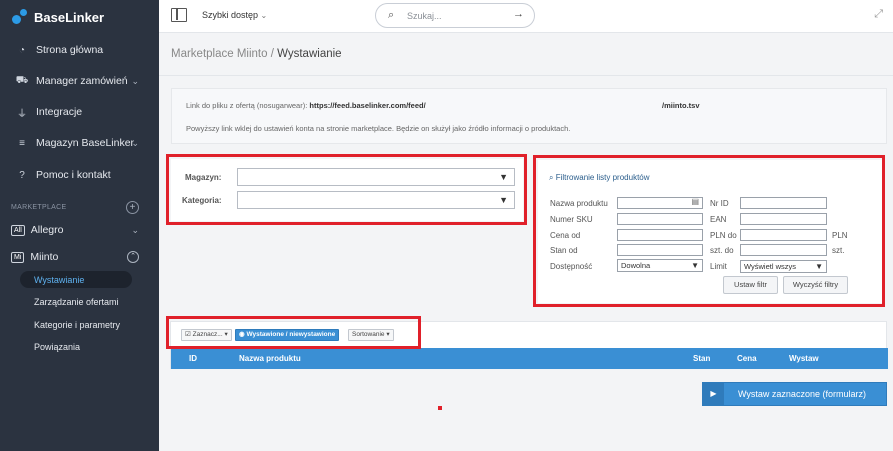 The width and height of the screenshot is (893, 451). Describe the element at coordinates (179, 15) in the screenshot. I see `toggle-sidebar-icon` at that location.